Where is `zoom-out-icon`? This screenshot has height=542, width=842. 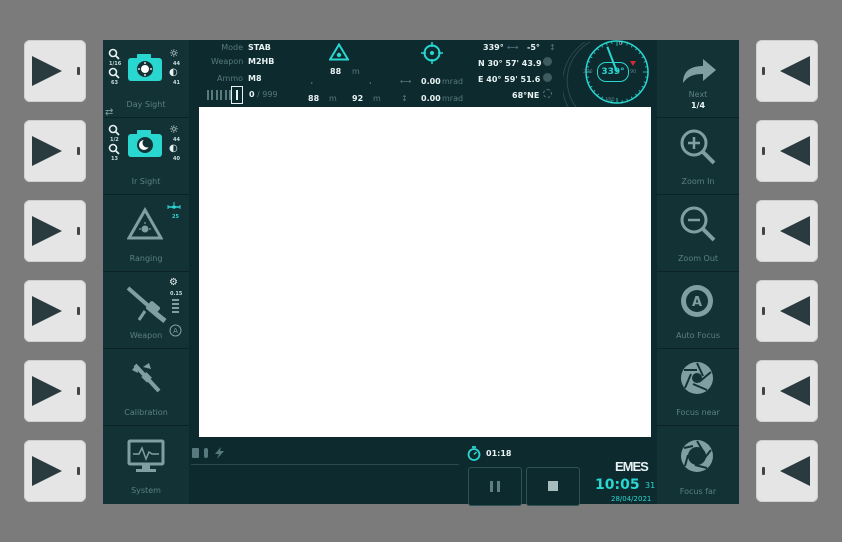 zoom-out-icon is located at coordinates (698, 224).